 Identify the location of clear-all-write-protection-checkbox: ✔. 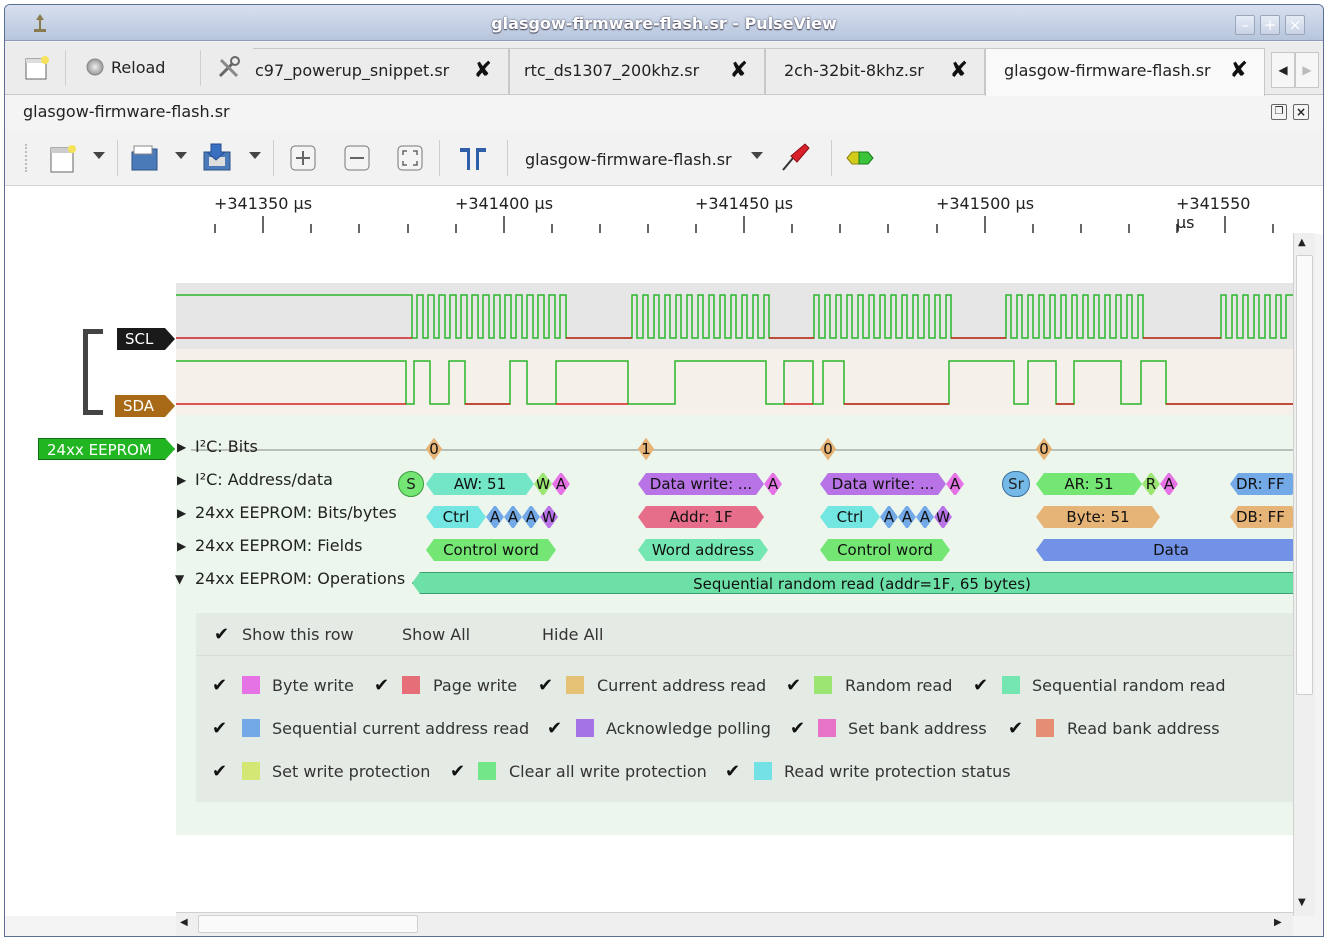
(459, 772).